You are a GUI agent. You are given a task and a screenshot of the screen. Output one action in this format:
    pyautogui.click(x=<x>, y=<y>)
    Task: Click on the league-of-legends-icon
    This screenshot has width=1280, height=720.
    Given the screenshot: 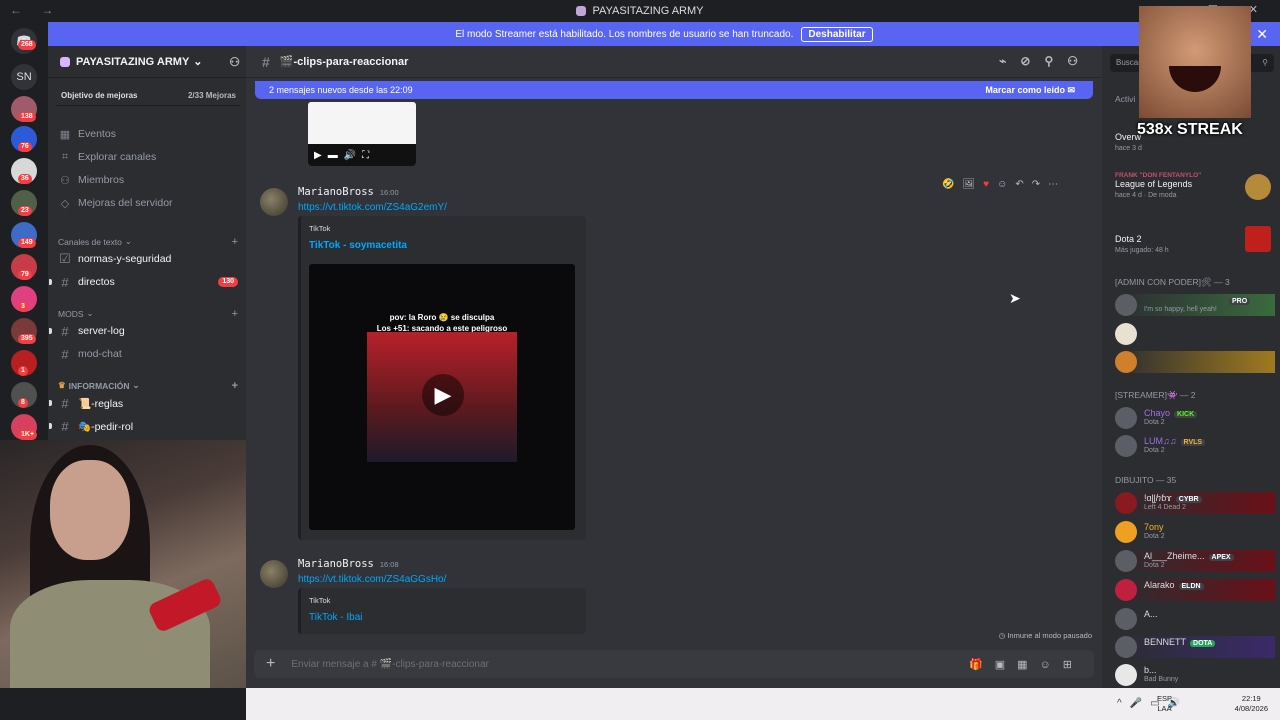 What is the action you would take?
    pyautogui.click(x=1258, y=187)
    